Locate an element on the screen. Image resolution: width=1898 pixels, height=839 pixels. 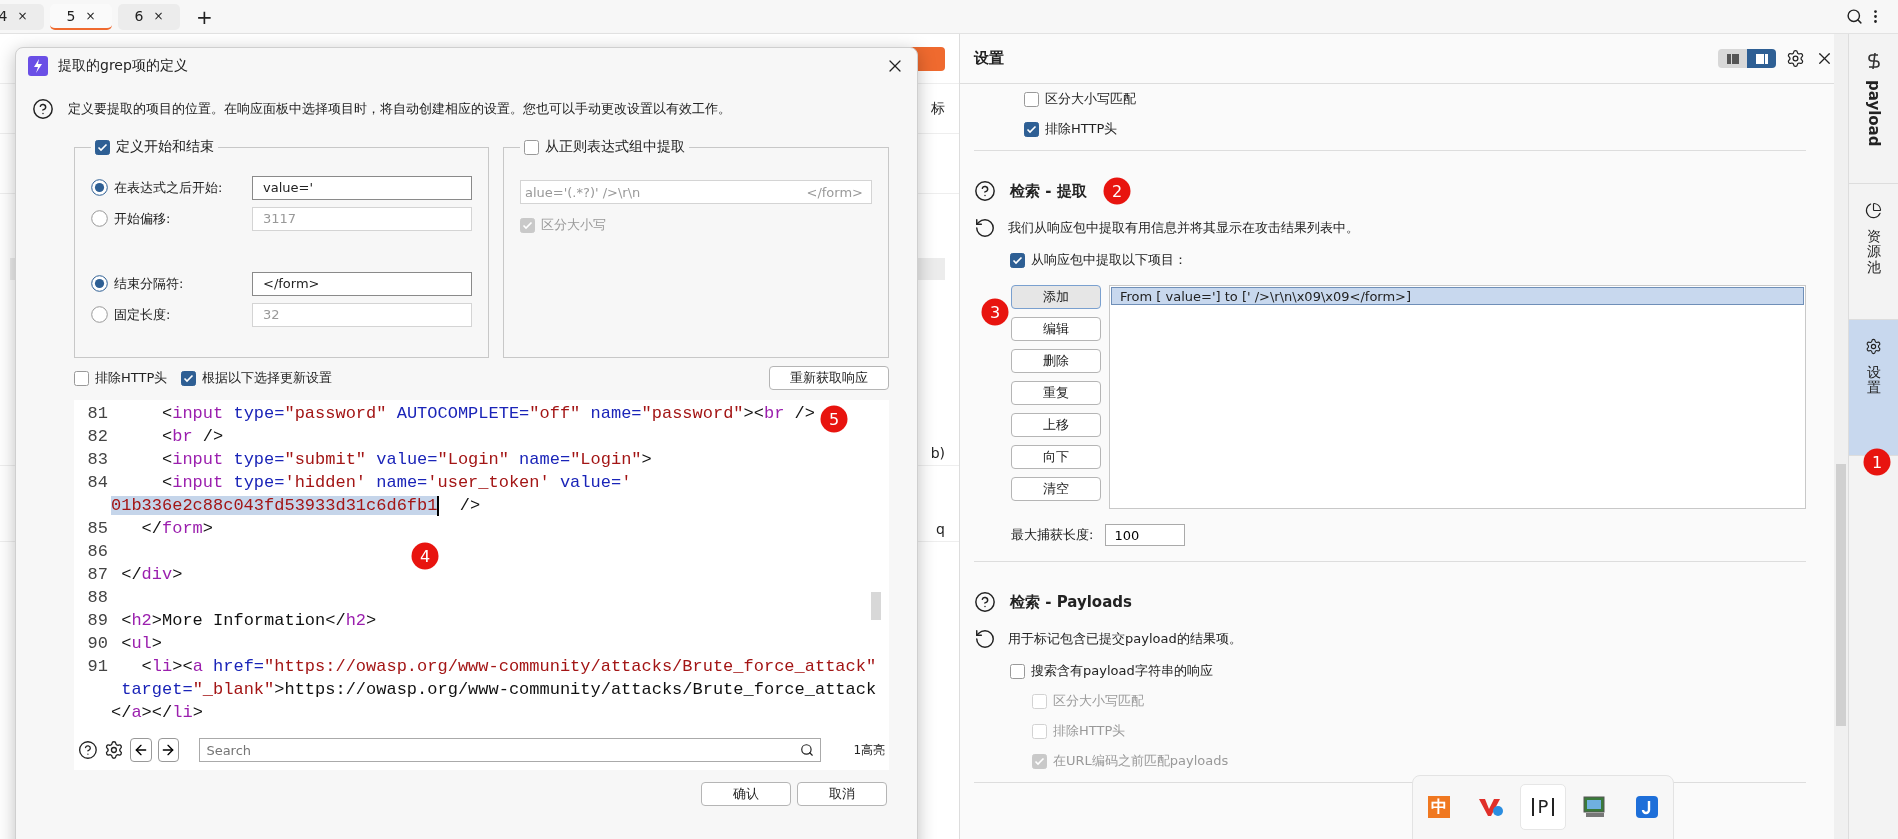
list-item: From [ value='] to [' />\r\n\x09\x09</form>] is located at coordinates (1457, 296).